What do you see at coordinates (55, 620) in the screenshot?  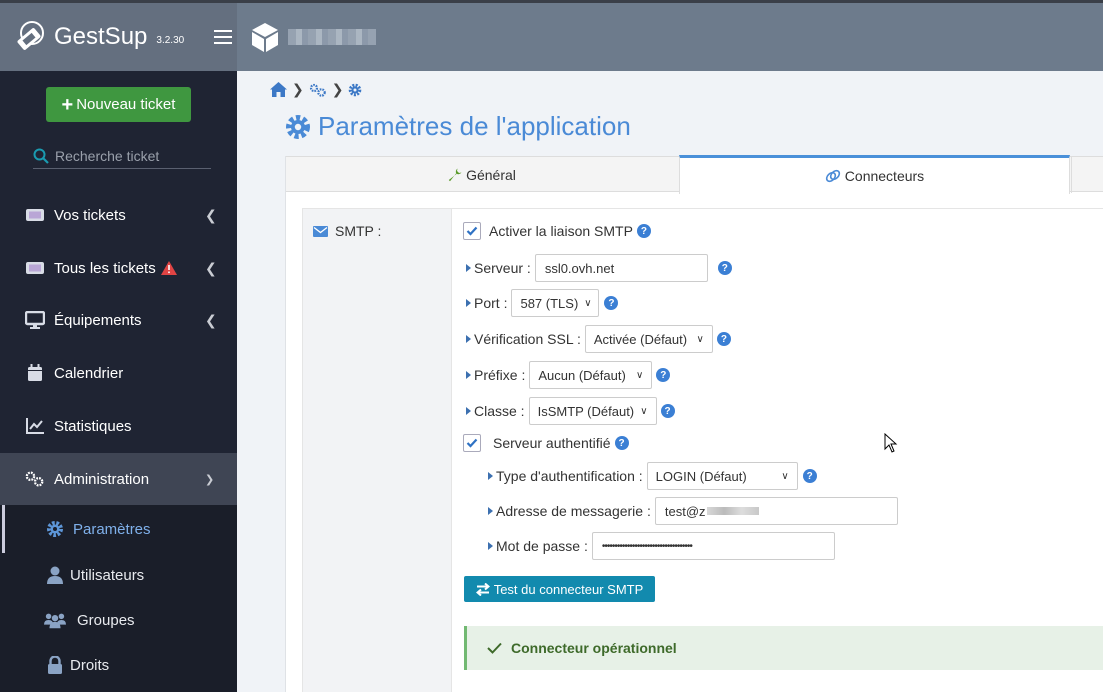 I see `users-icon` at bounding box center [55, 620].